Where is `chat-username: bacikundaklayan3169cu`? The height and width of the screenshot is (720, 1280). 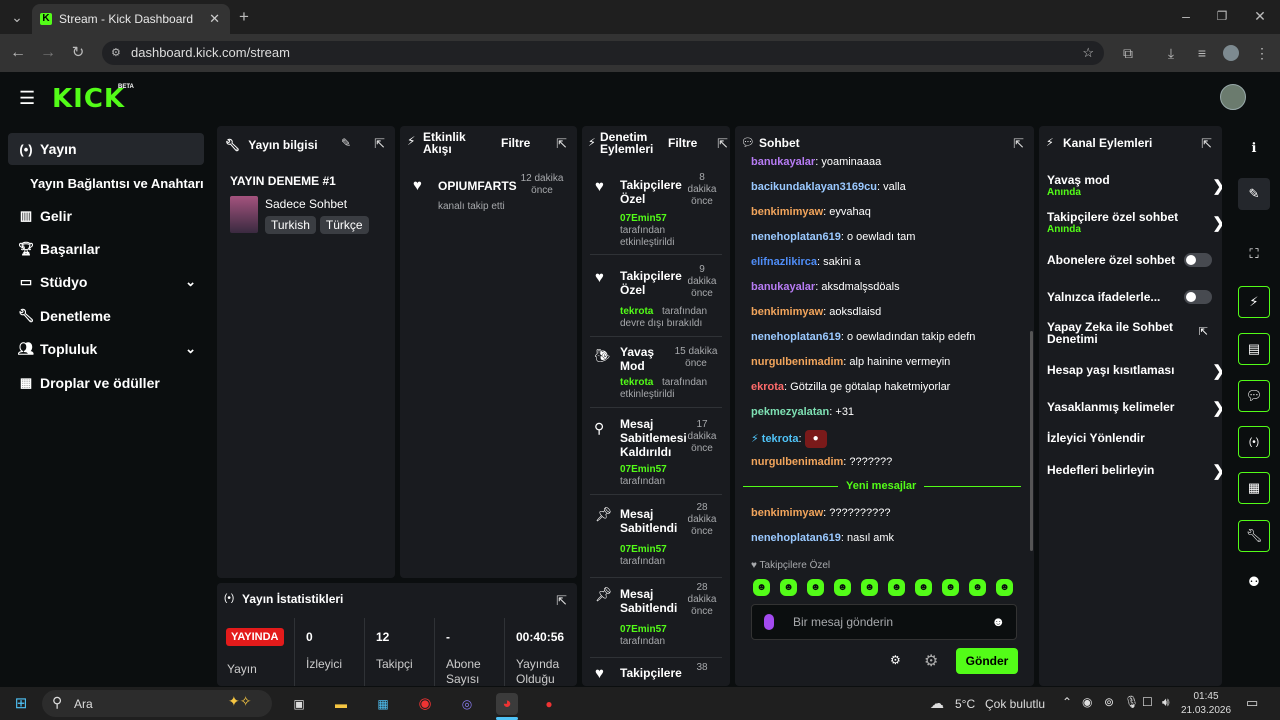 chat-username: bacikundaklayan3169cu is located at coordinates (814, 187).